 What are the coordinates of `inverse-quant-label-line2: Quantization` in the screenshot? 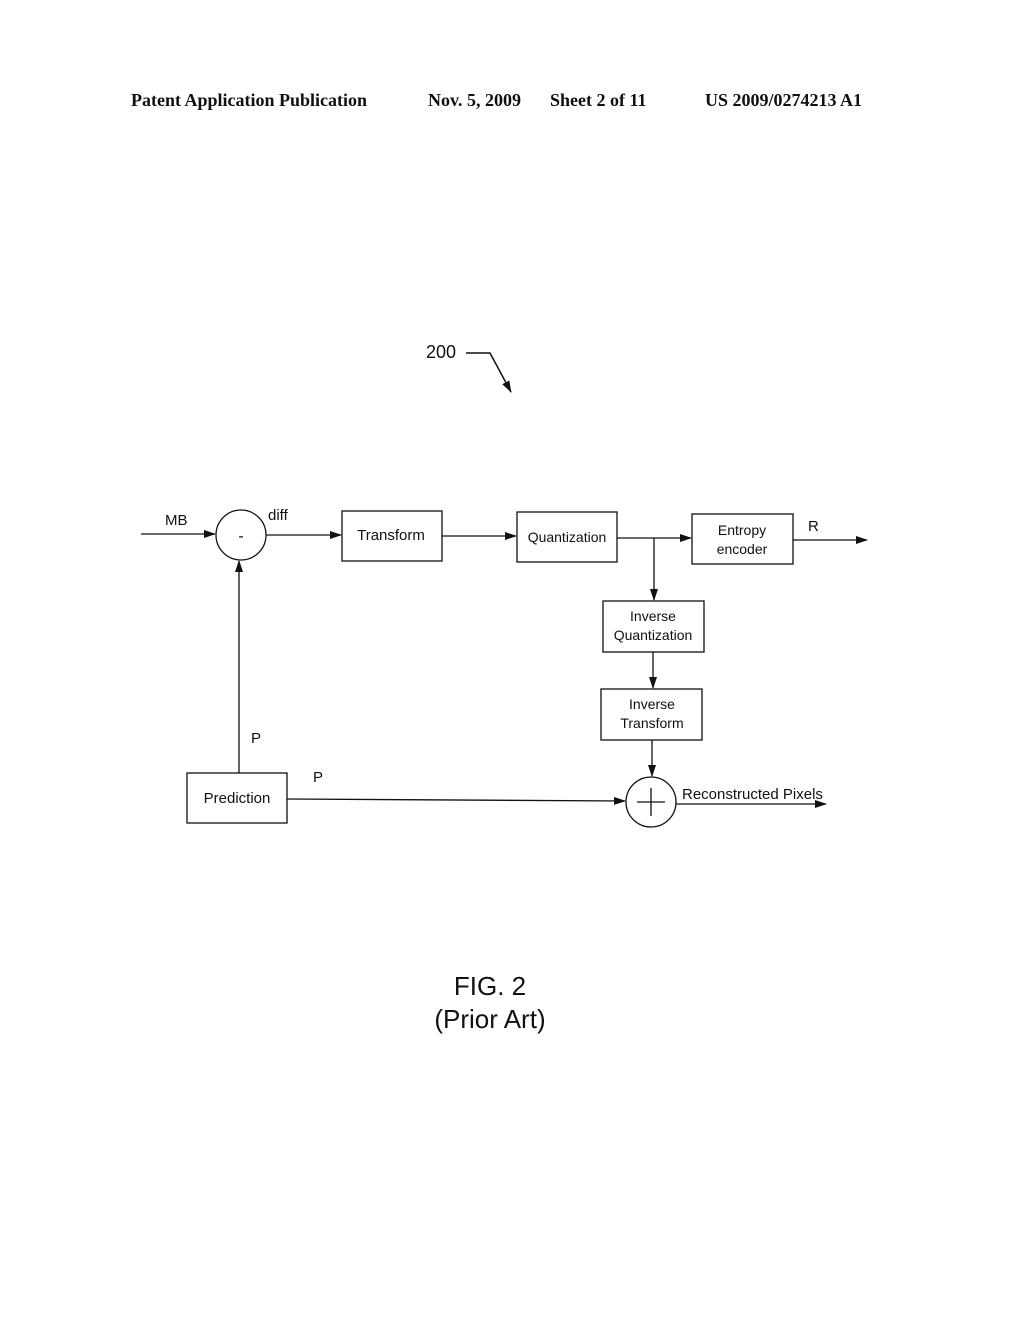 It's located at (653, 635).